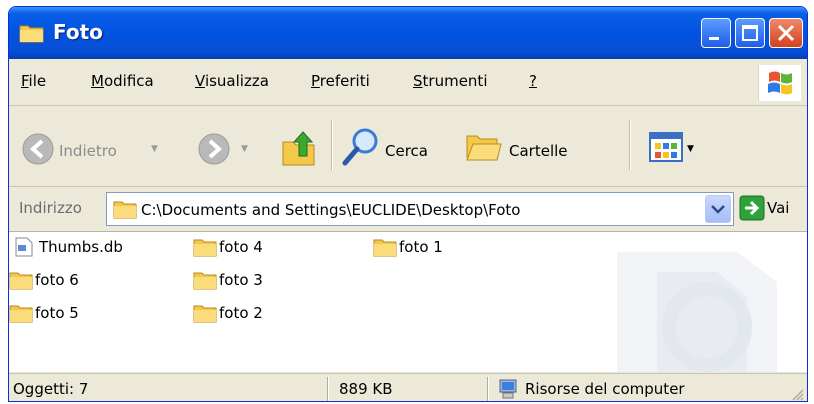 The image size is (814, 404). I want to click on views-icon, so click(666, 147).